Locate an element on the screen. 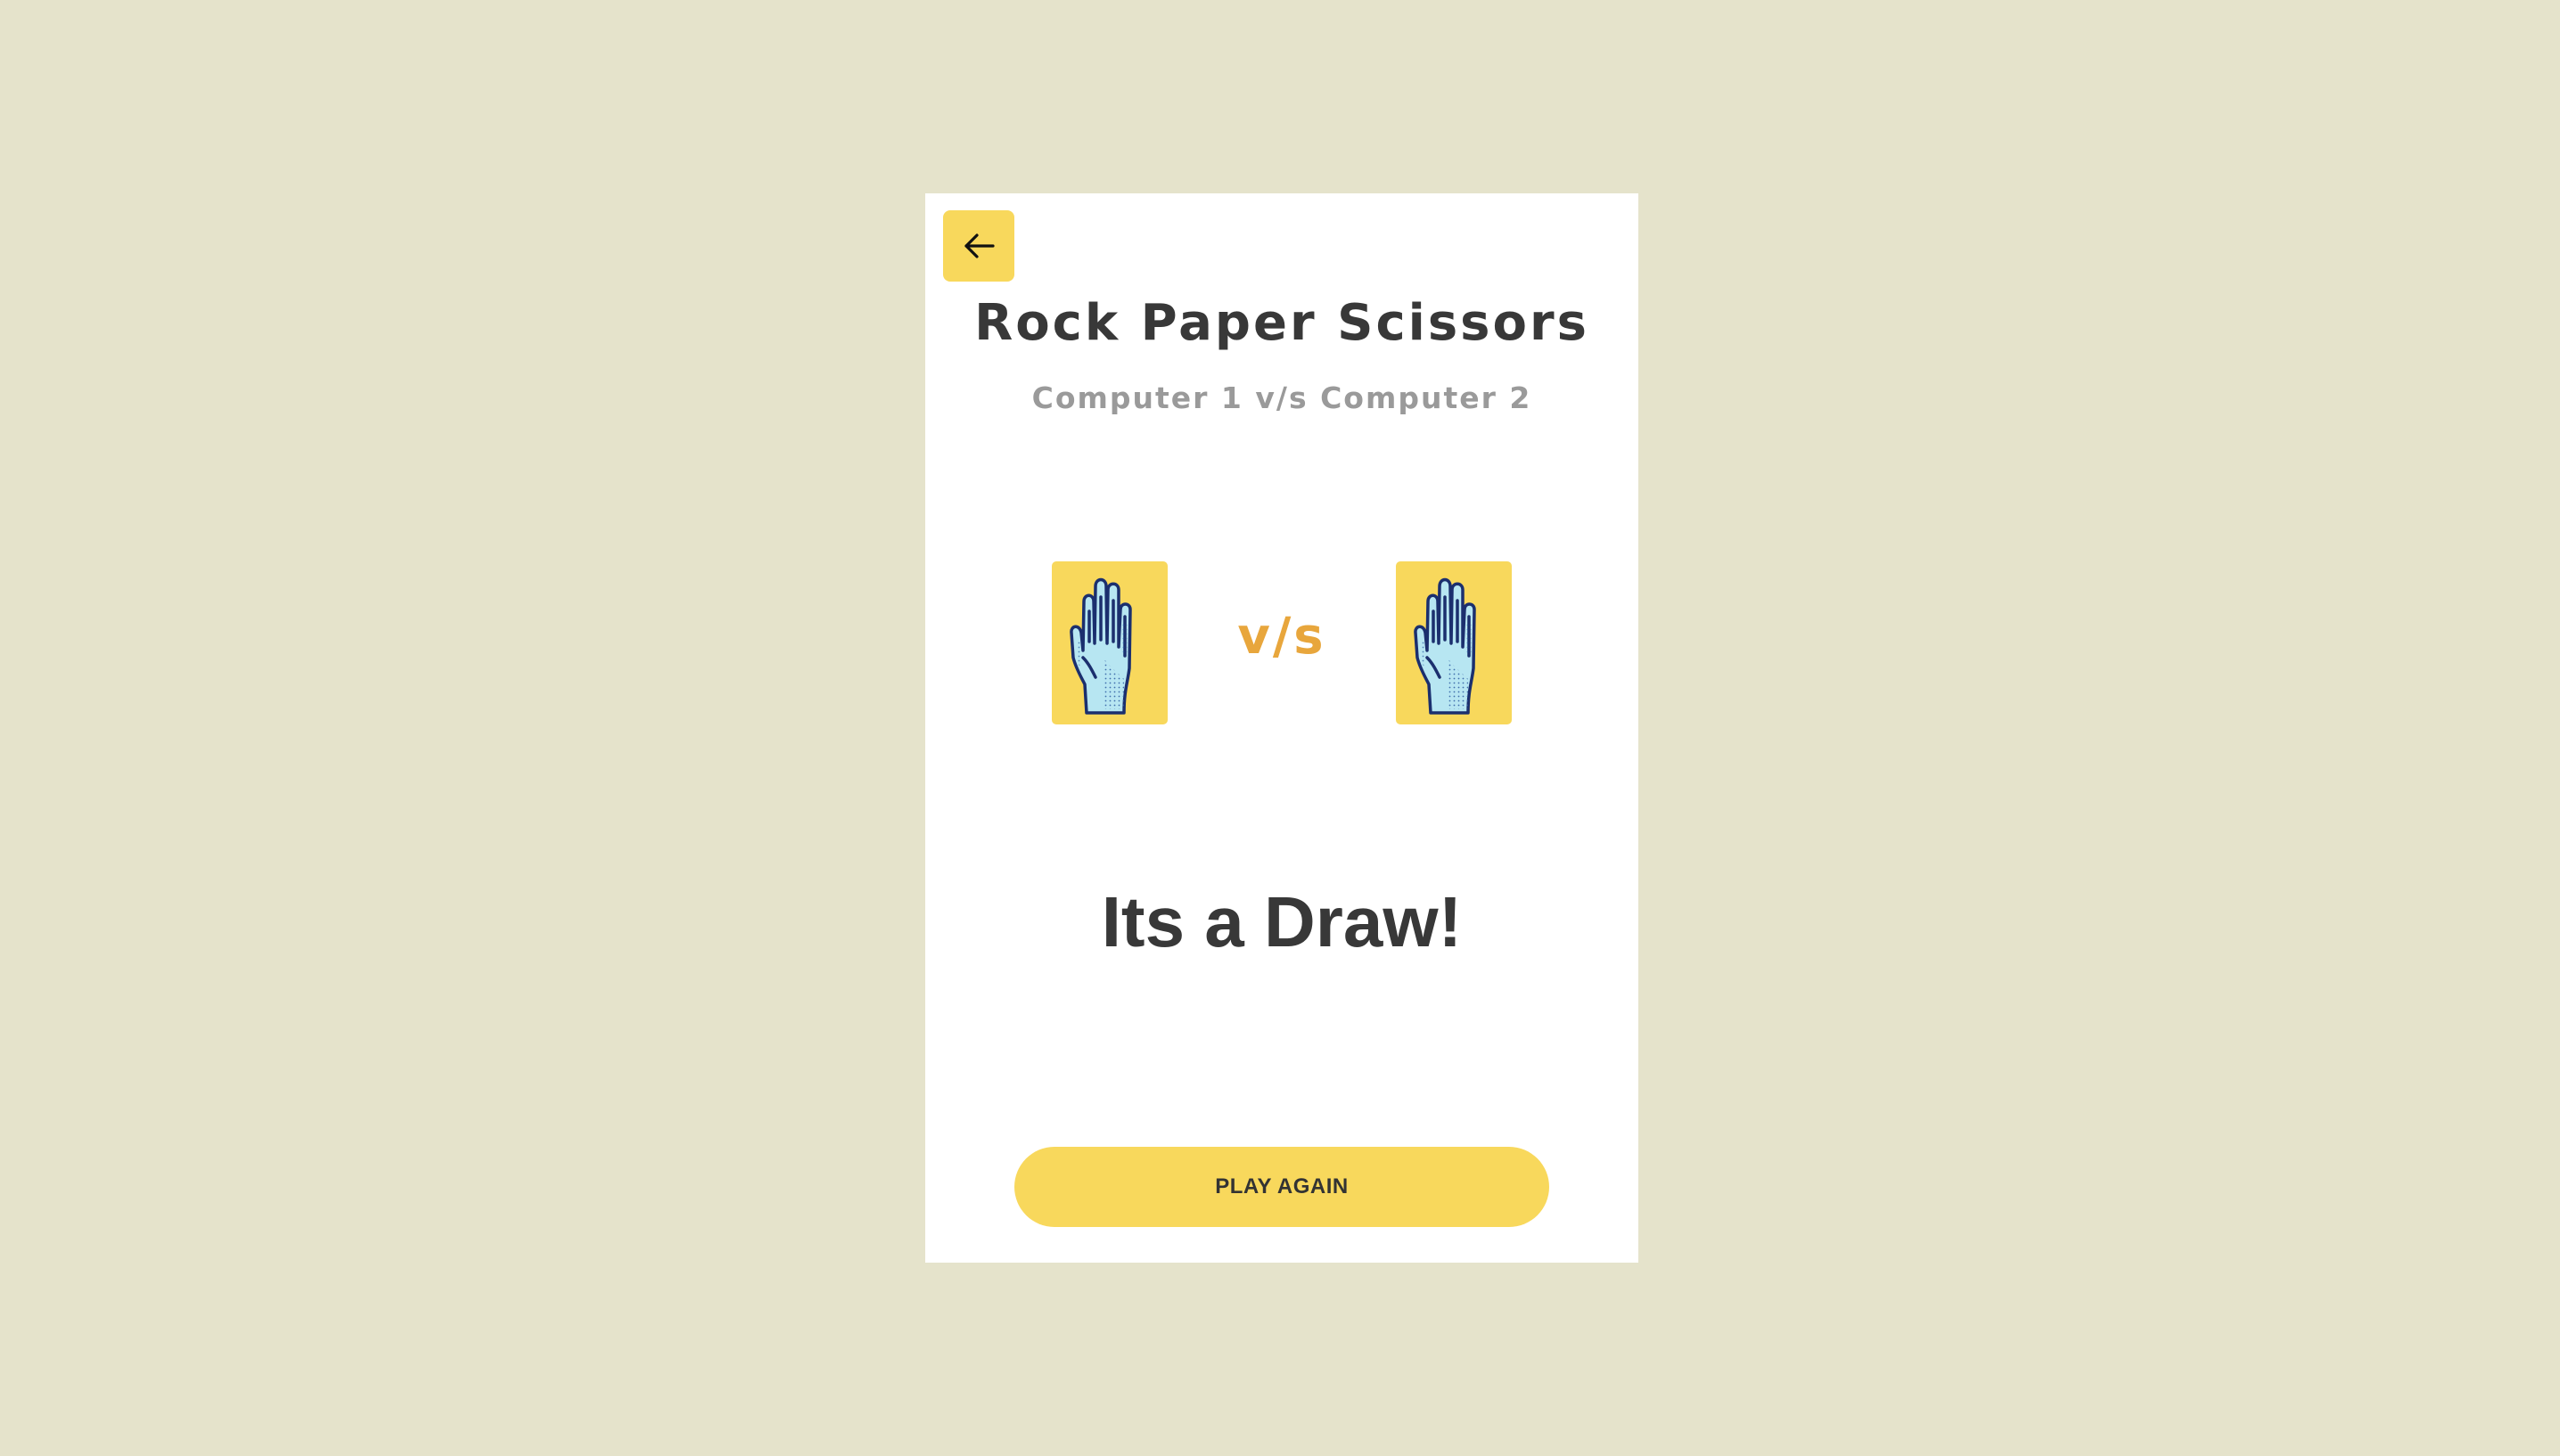 This screenshot has width=2560, height=1456. back-button is located at coordinates (978, 246).